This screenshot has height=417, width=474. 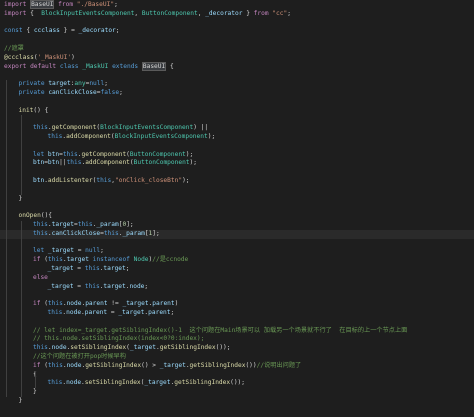 What do you see at coordinates (19, 57) in the screenshot?
I see `code-token: @ccclass` at bounding box center [19, 57].